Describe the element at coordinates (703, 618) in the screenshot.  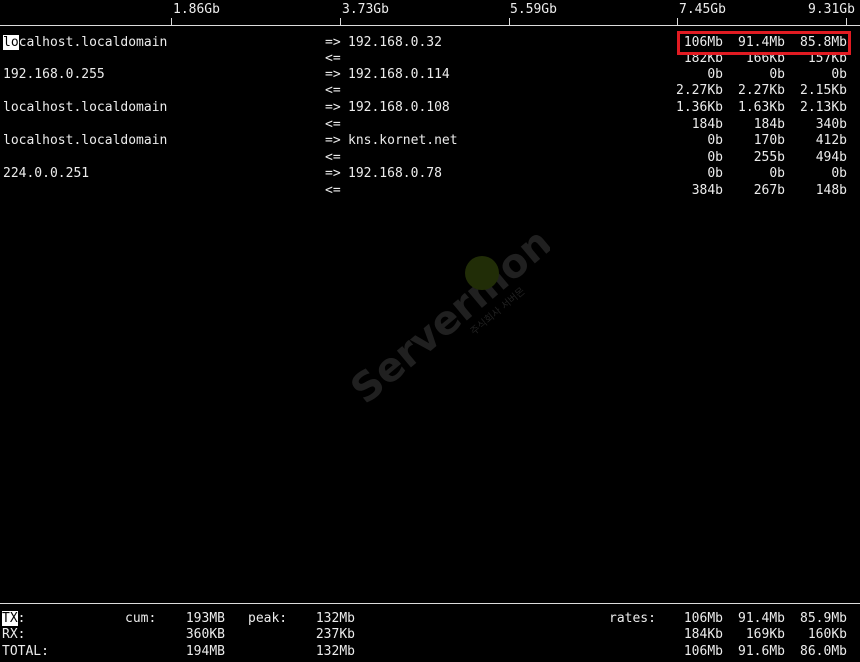
I see `tx-rate-2s: 106Mb` at that location.